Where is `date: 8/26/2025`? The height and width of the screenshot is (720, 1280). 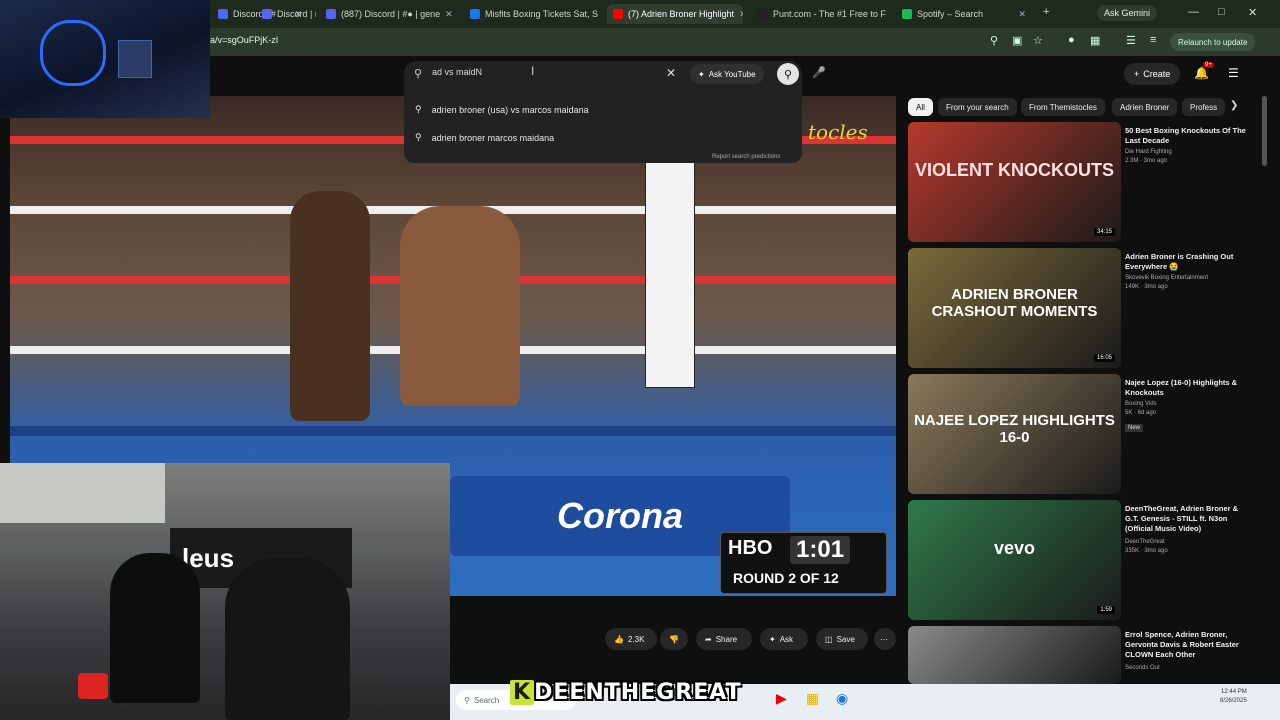
date: 8/26/2025 is located at coordinates (1233, 701).